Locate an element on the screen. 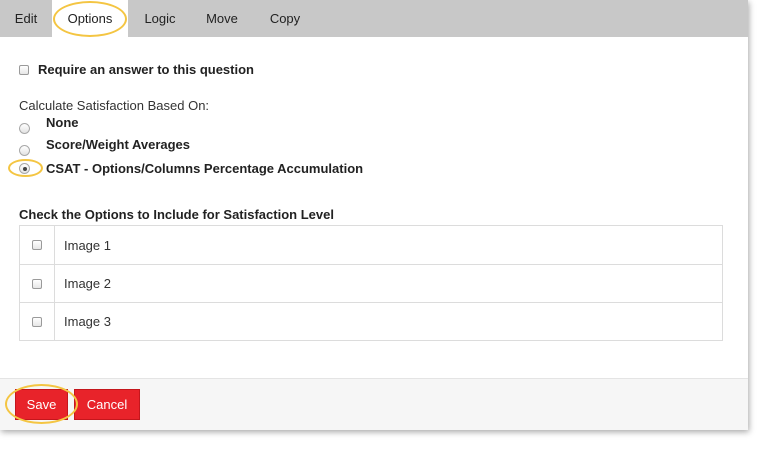  option-label: Image 1 is located at coordinates (87, 245).